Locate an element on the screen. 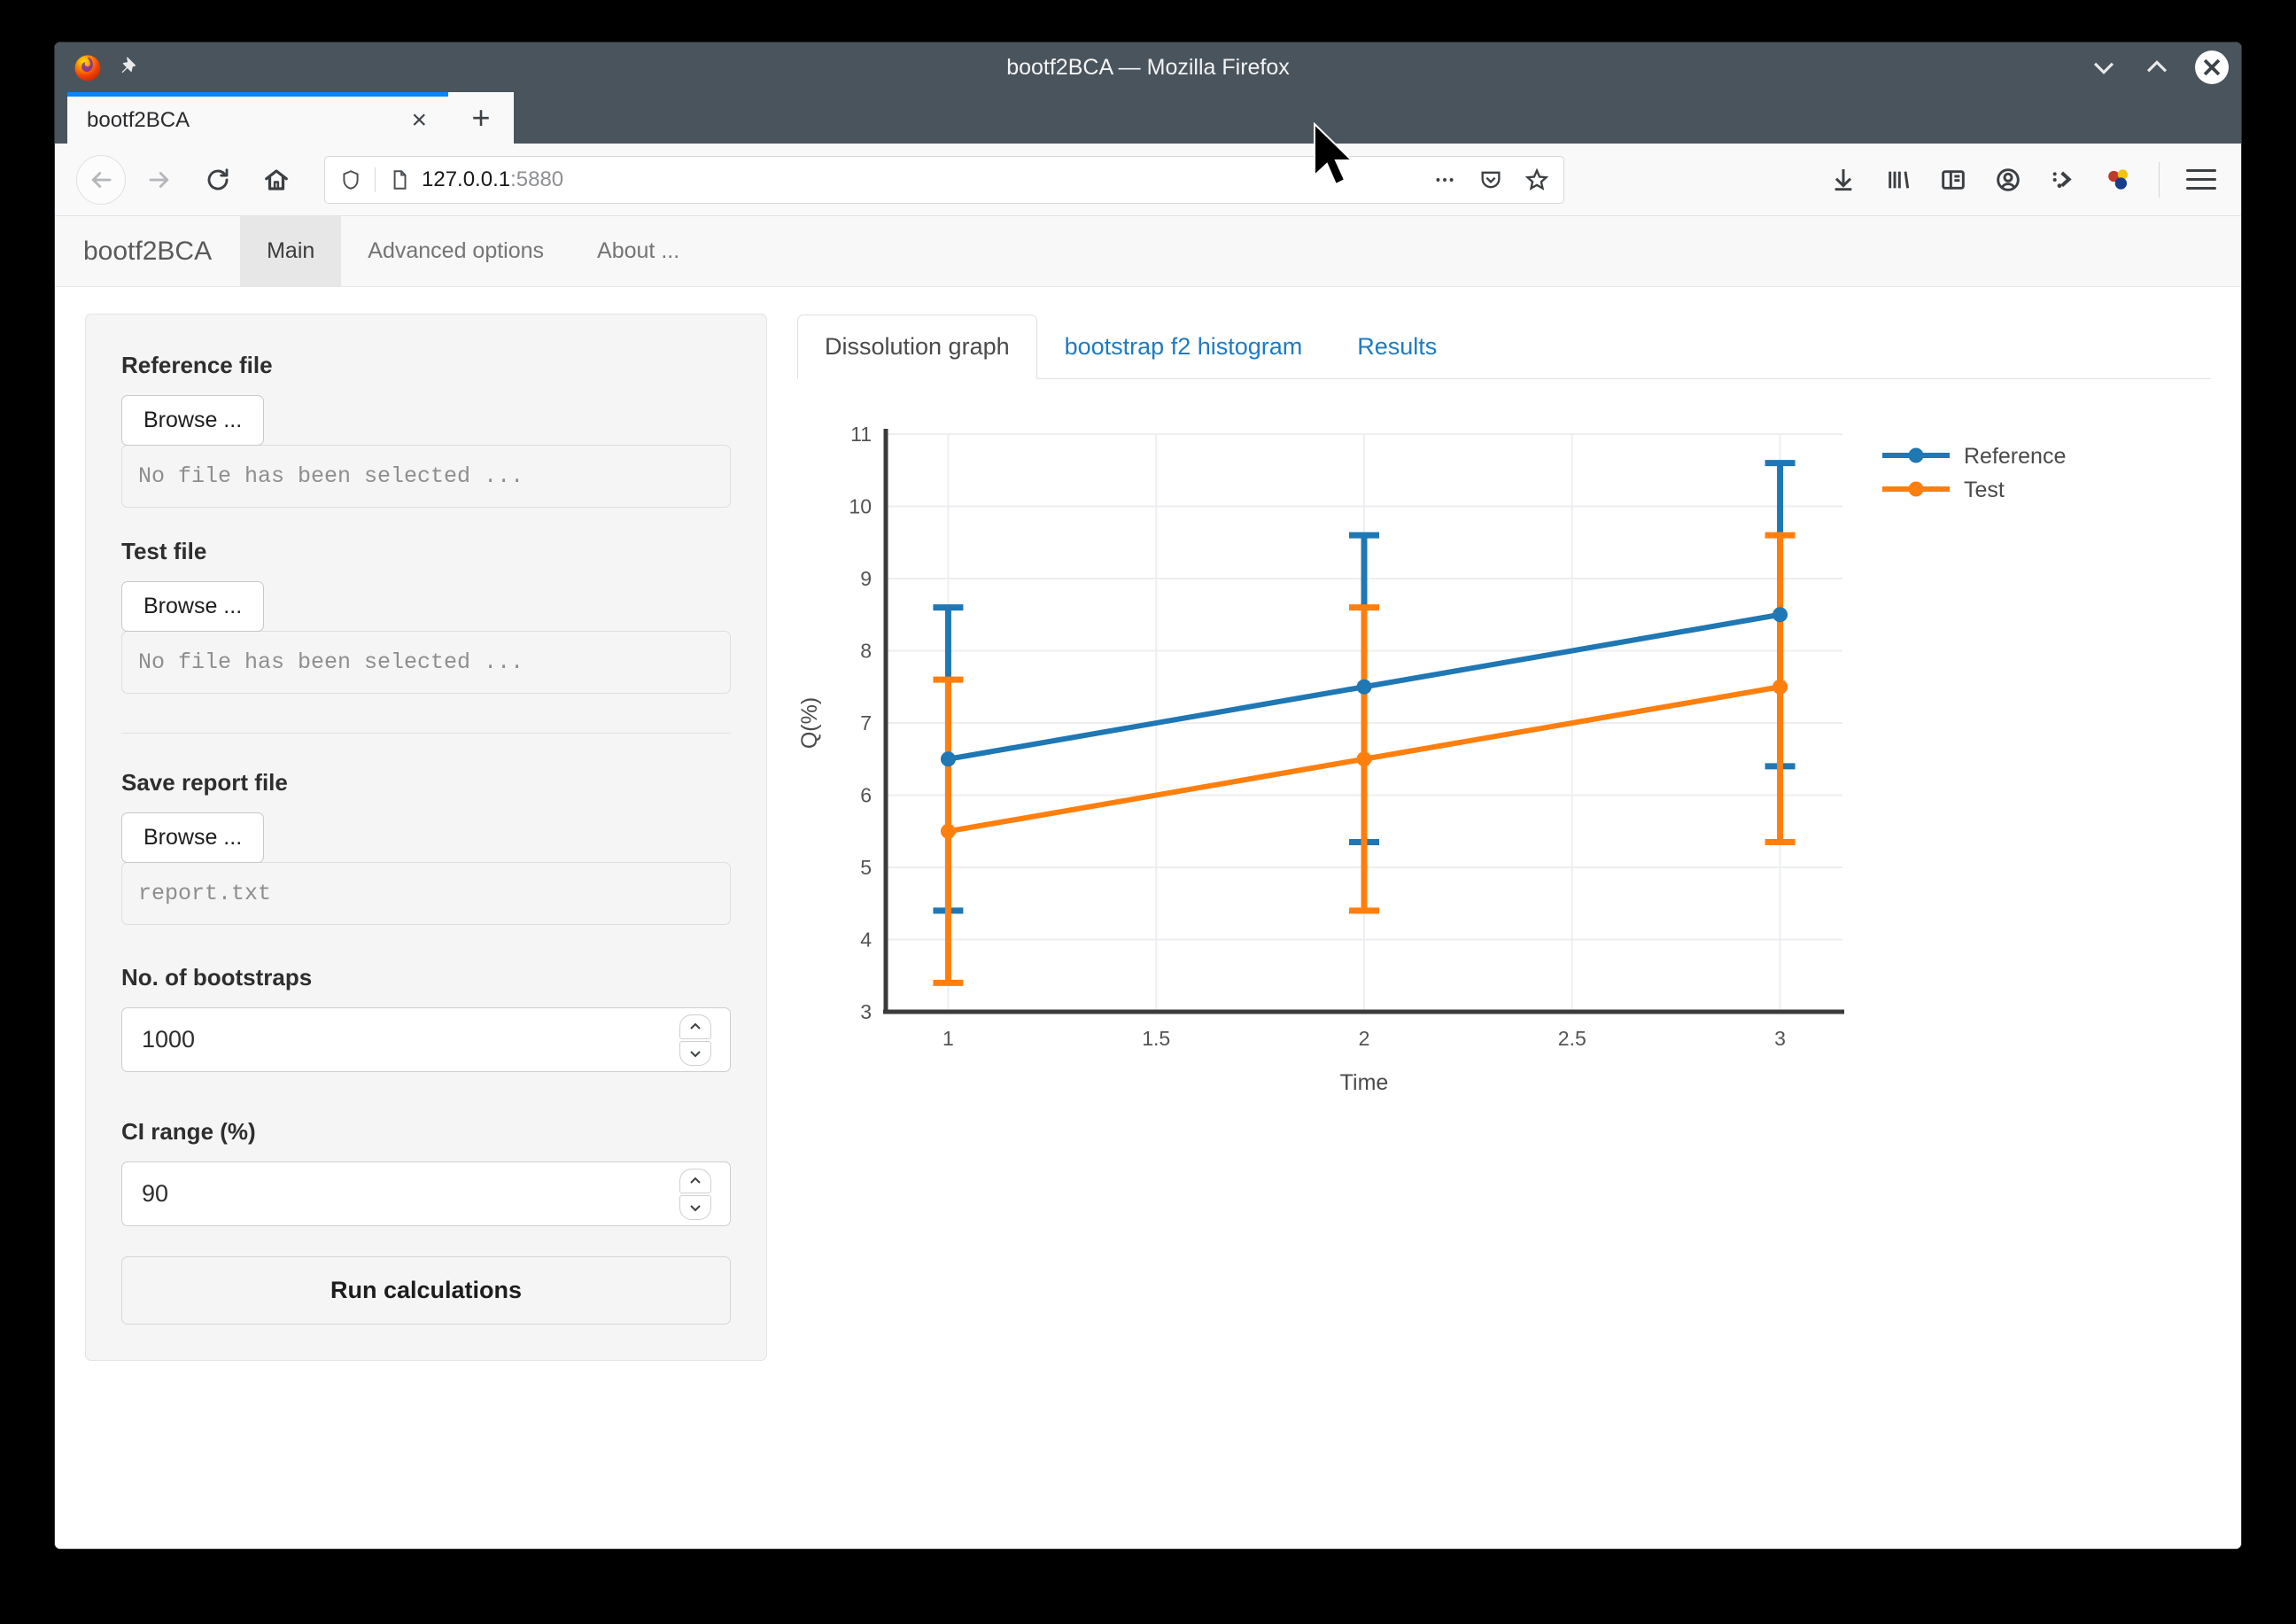 This screenshot has width=2296, height=1624. url-port: :5880 is located at coordinates (537, 179).